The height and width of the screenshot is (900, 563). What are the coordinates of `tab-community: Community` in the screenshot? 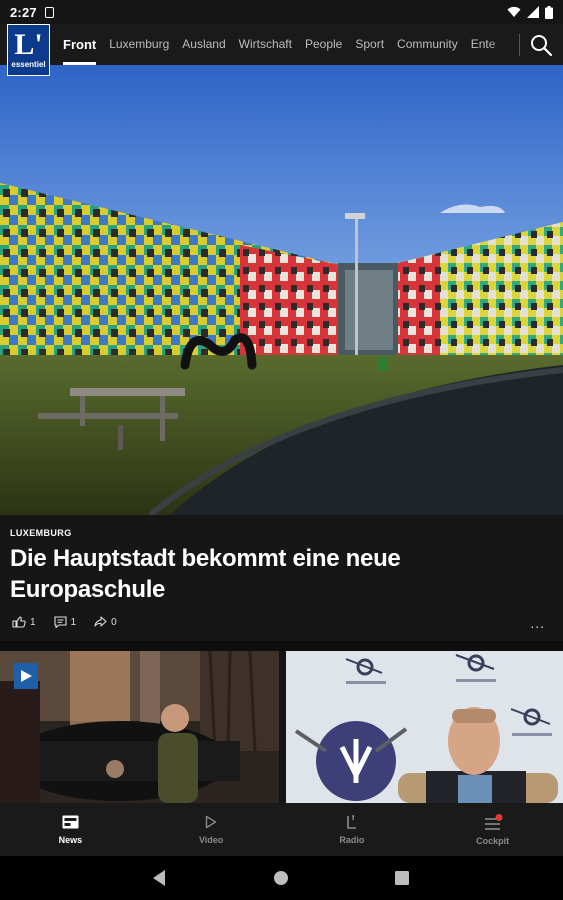 It's located at (427, 44).